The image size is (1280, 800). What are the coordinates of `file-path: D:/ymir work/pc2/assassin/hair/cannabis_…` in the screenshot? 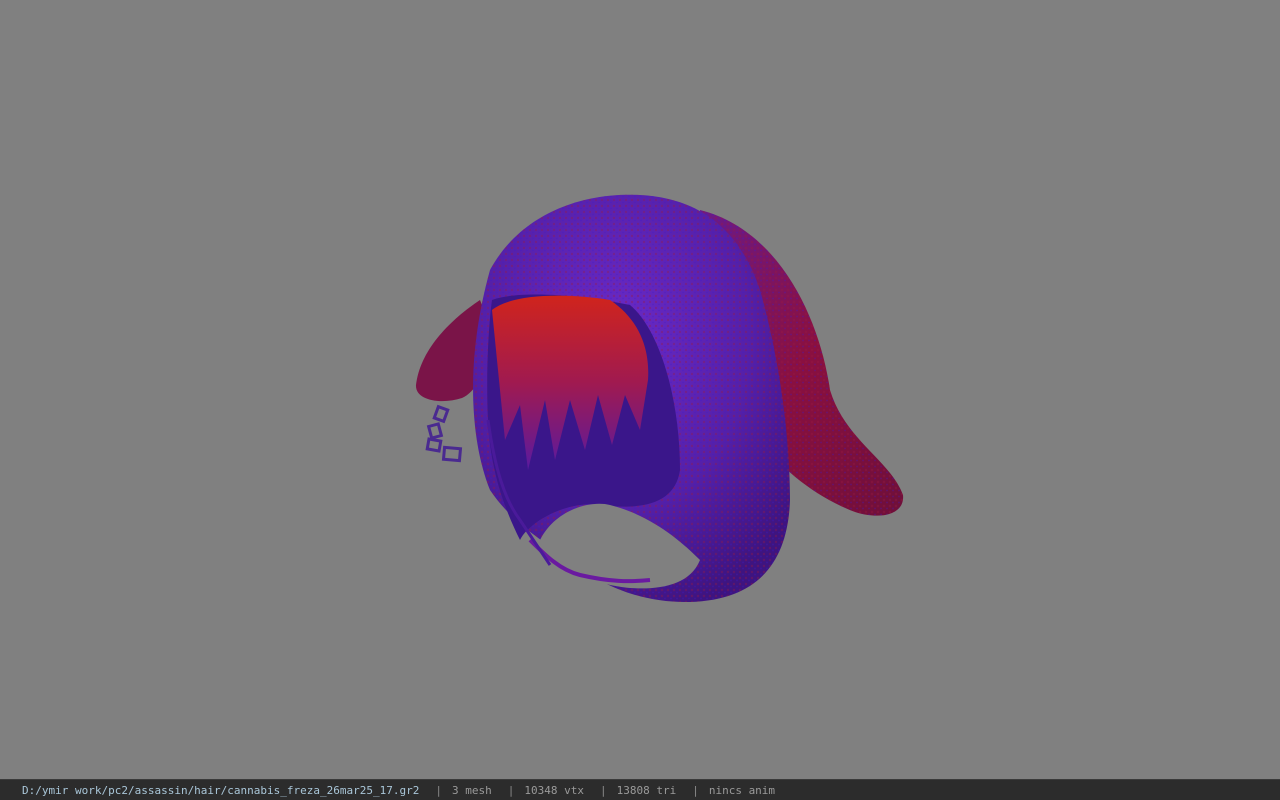 It's located at (221, 790).